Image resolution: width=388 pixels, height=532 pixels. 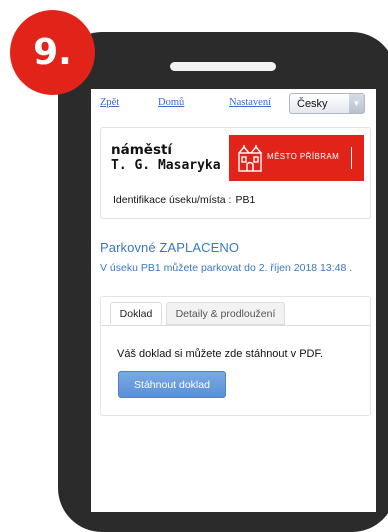 I want to click on logo-divider, so click(x=351, y=158).